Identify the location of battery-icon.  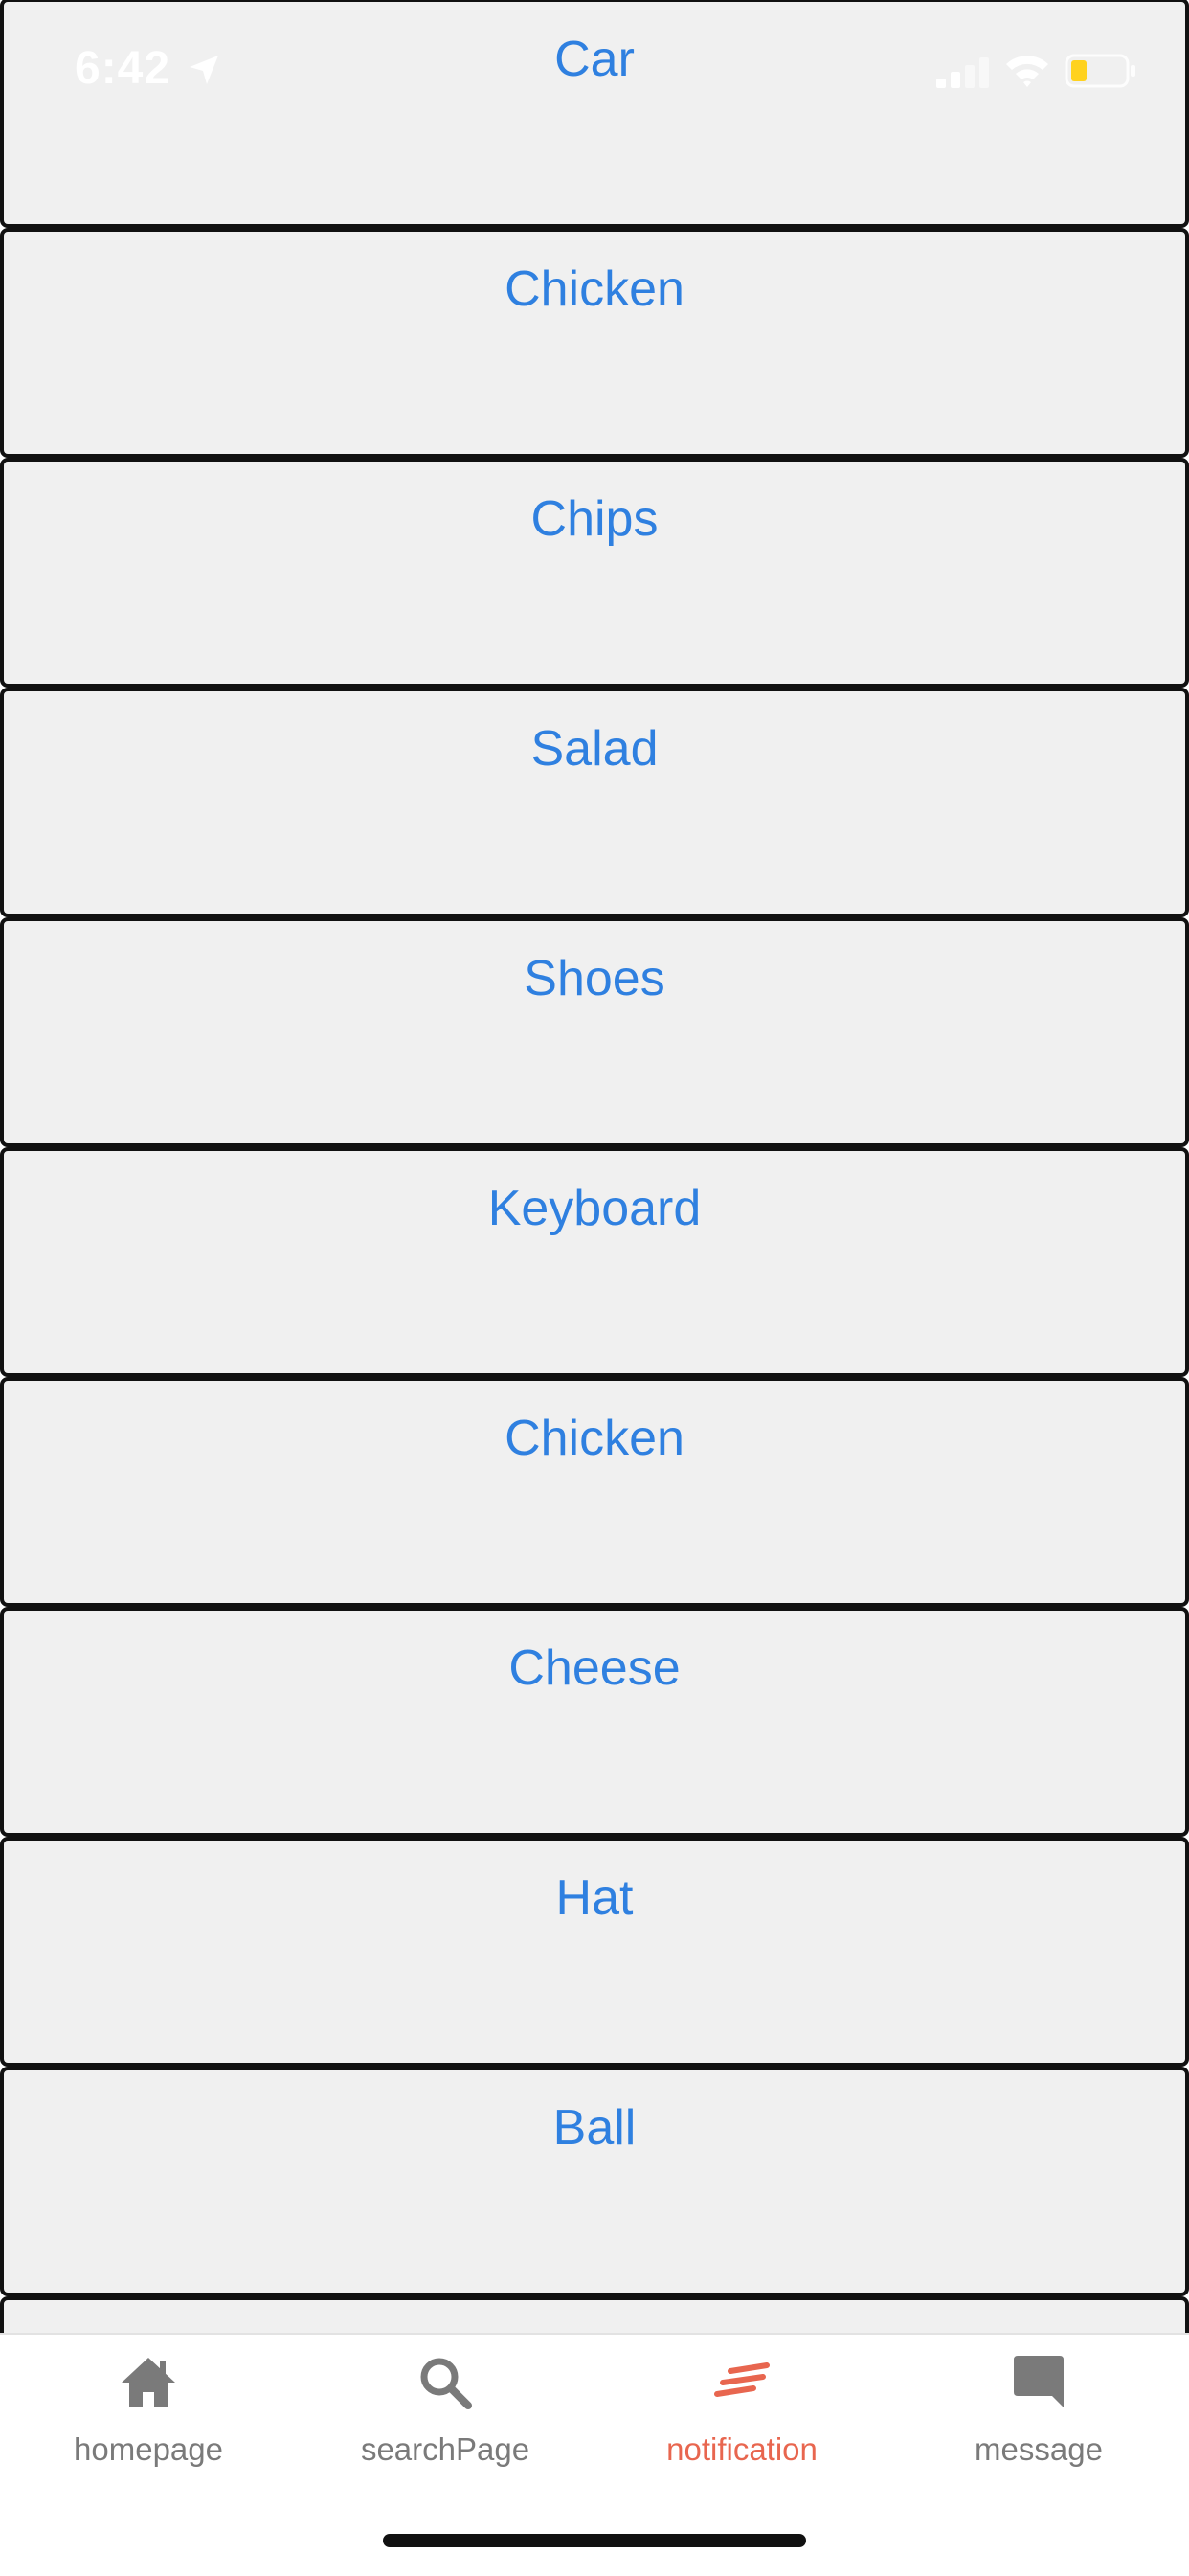
(1100, 71).